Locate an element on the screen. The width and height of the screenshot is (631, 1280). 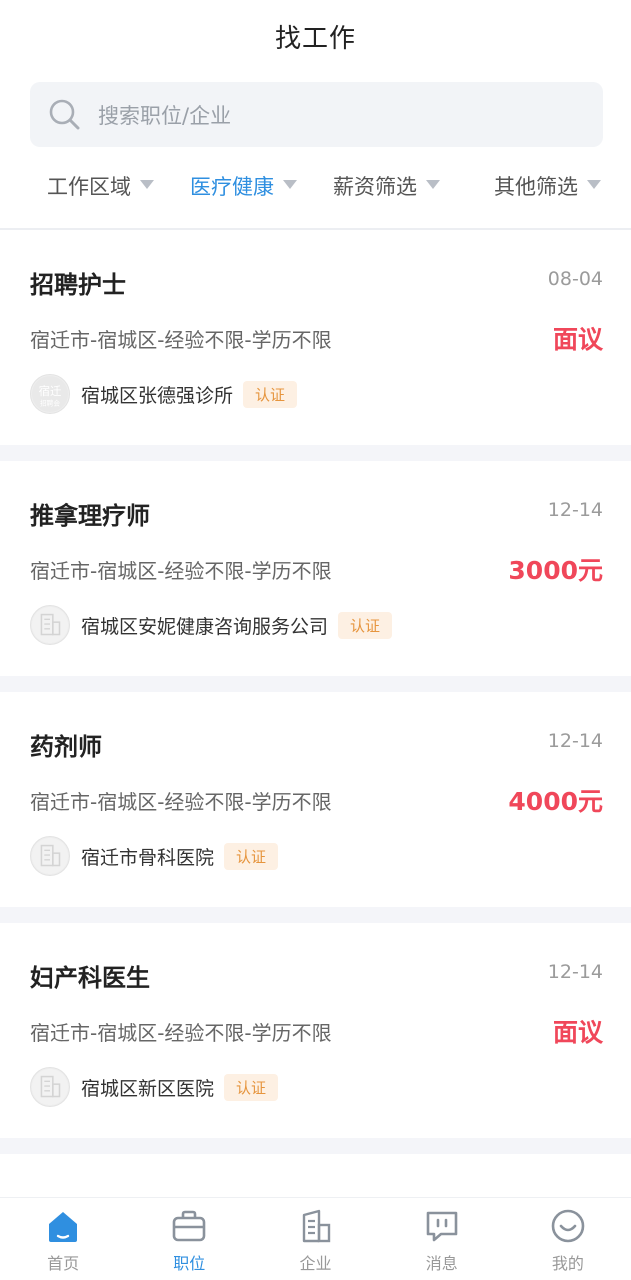
profile-icon is located at coordinates (568, 1226).